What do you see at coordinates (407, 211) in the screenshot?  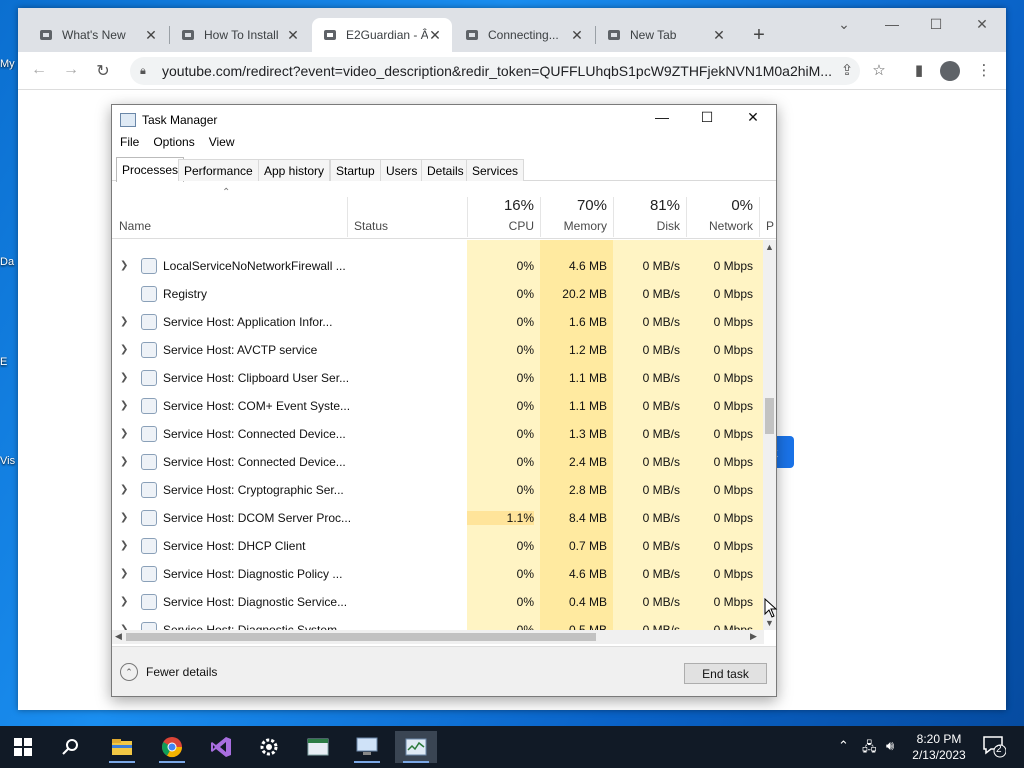 I see `col-status: Status` at bounding box center [407, 211].